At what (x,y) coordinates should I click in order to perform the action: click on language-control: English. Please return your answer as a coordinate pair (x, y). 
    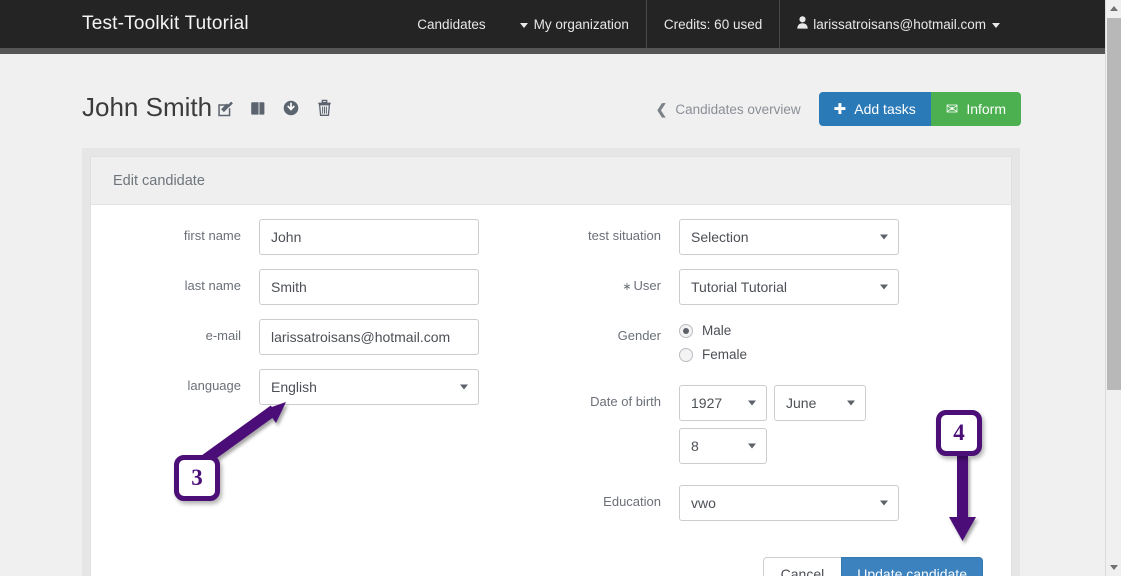
    Looking at the image, I should click on (369, 387).